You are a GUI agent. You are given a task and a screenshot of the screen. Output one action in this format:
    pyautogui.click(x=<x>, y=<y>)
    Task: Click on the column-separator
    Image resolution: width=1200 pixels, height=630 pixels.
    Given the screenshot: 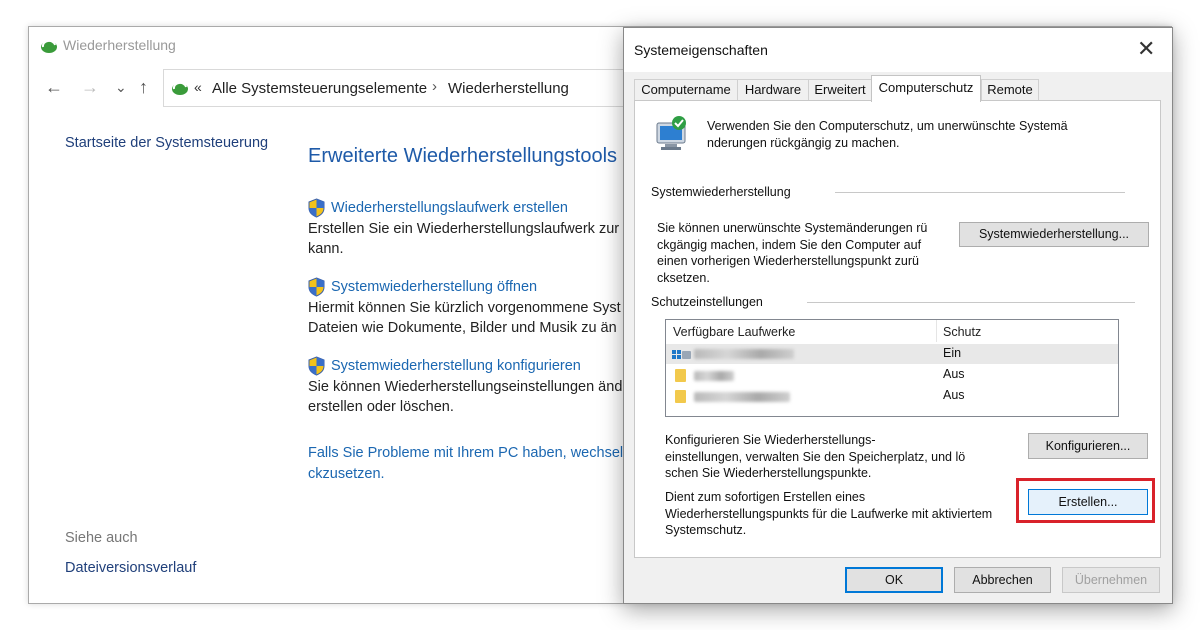 What is the action you would take?
    pyautogui.click(x=936, y=331)
    